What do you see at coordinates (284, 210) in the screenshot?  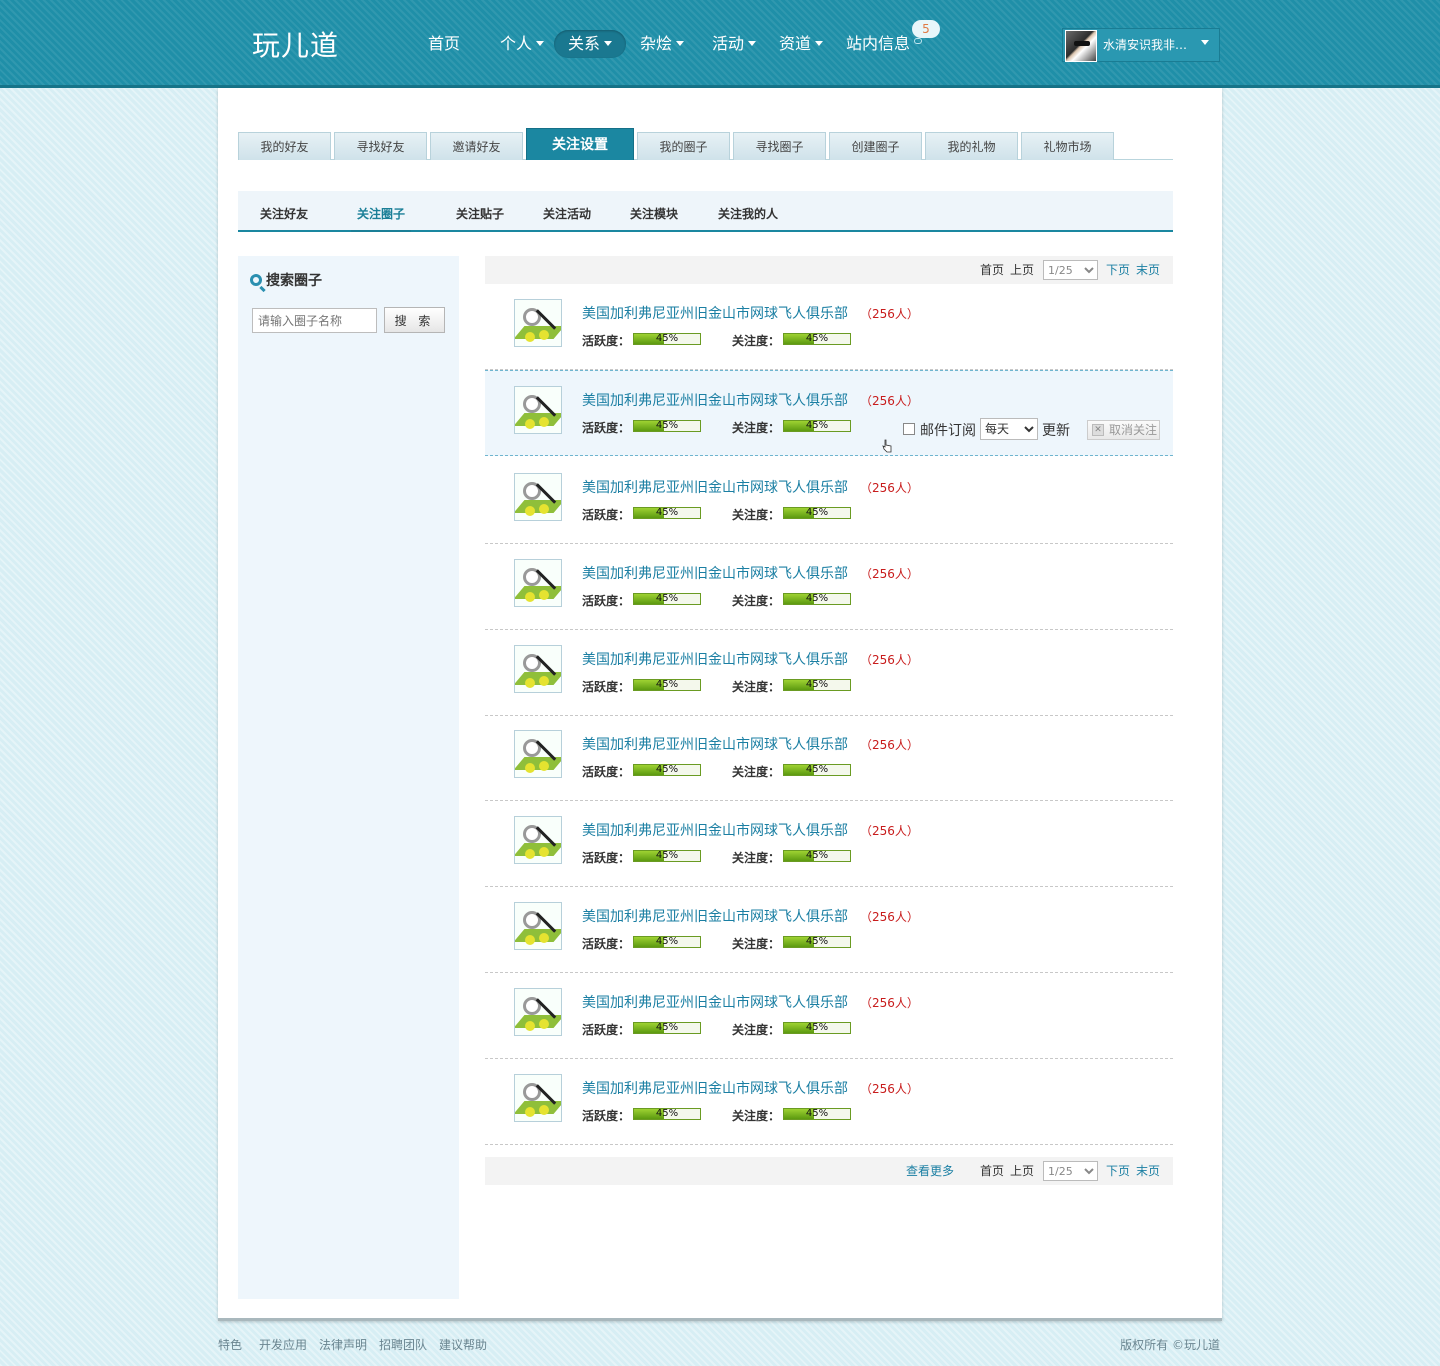 I see `subtab-follow-friends: 关注好友` at bounding box center [284, 210].